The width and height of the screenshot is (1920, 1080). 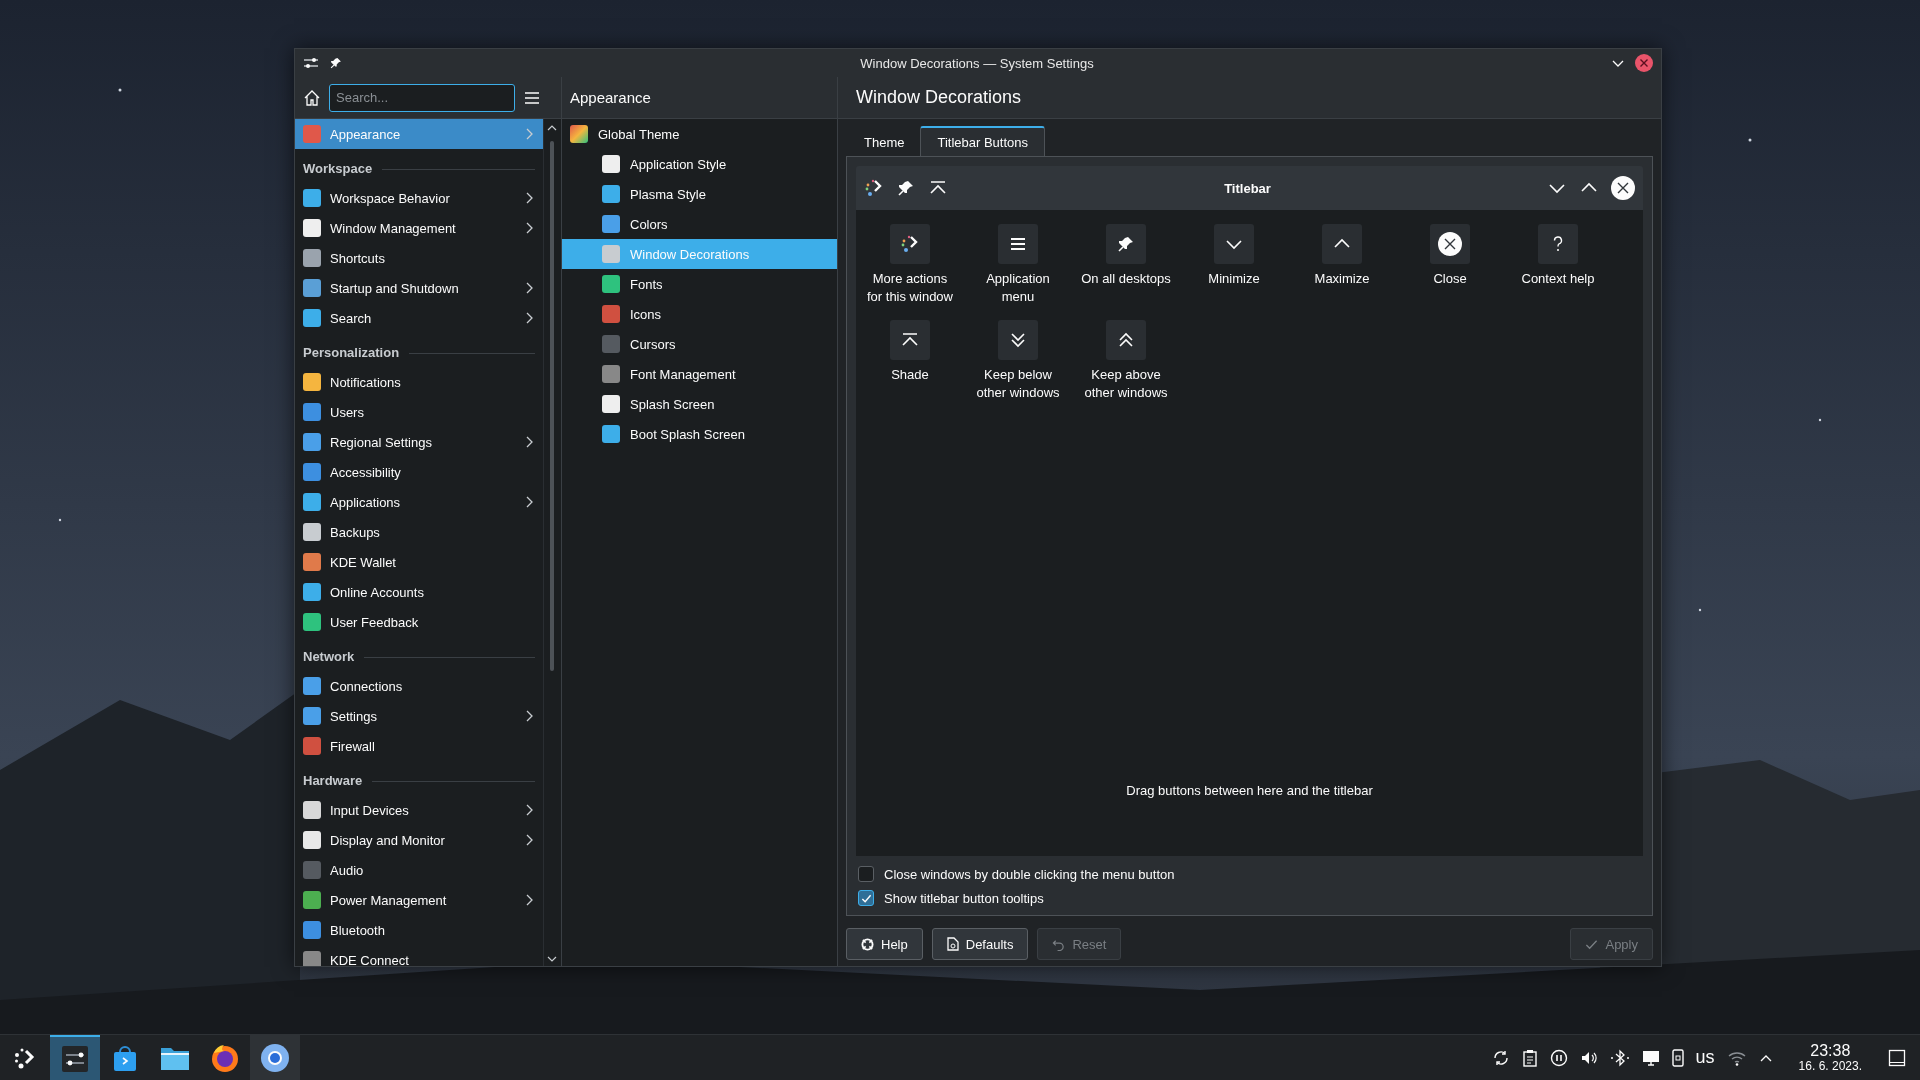 What do you see at coordinates (1029, 874) in the screenshot?
I see `checkbox-label: Close windows by double clicking the menu button` at bounding box center [1029, 874].